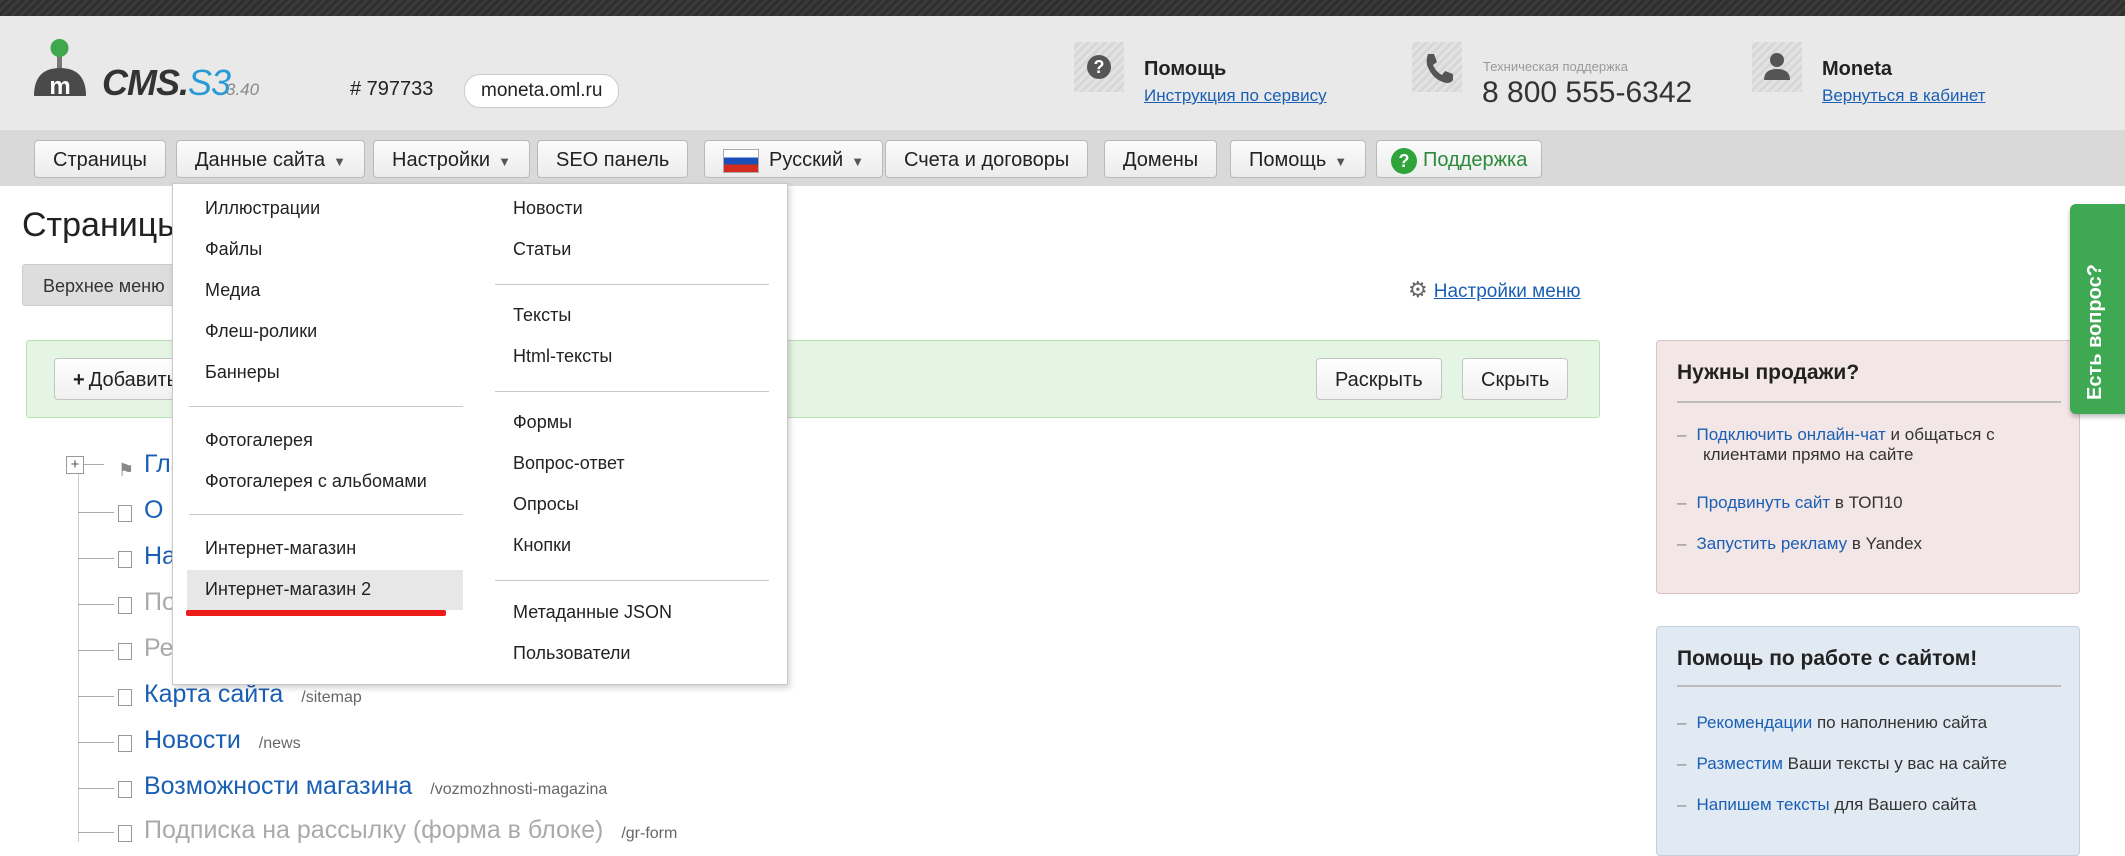 This screenshot has width=2125, height=856. What do you see at coordinates (542, 91) in the screenshot?
I see `domain-pill: moneta.oml.ru` at bounding box center [542, 91].